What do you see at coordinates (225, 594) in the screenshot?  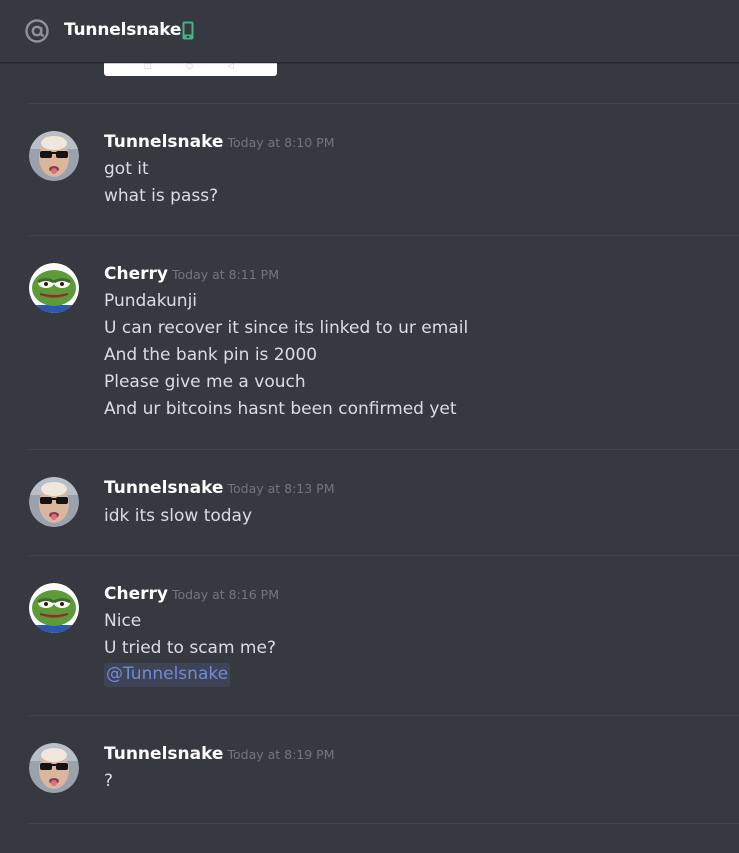 I see `message-timestamp: Today at 8:16 PM` at bounding box center [225, 594].